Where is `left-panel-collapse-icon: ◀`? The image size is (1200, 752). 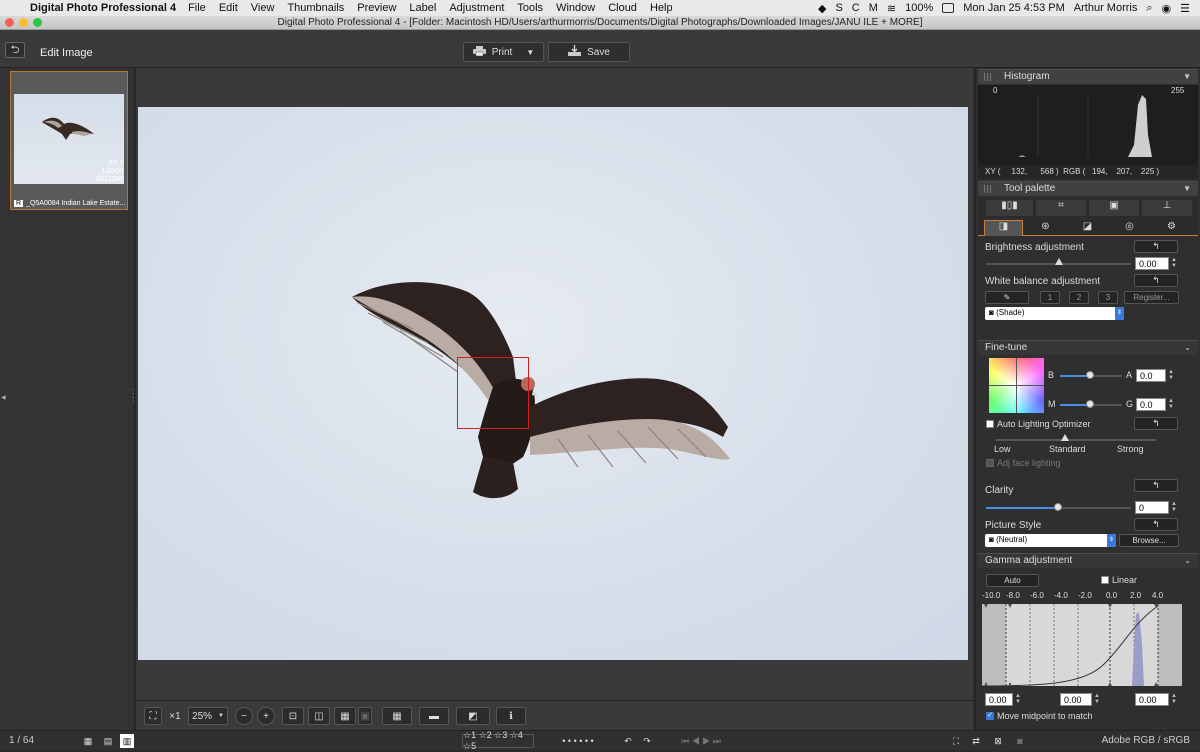
left-panel-collapse-icon: ◀ is located at coordinates (3, 397).